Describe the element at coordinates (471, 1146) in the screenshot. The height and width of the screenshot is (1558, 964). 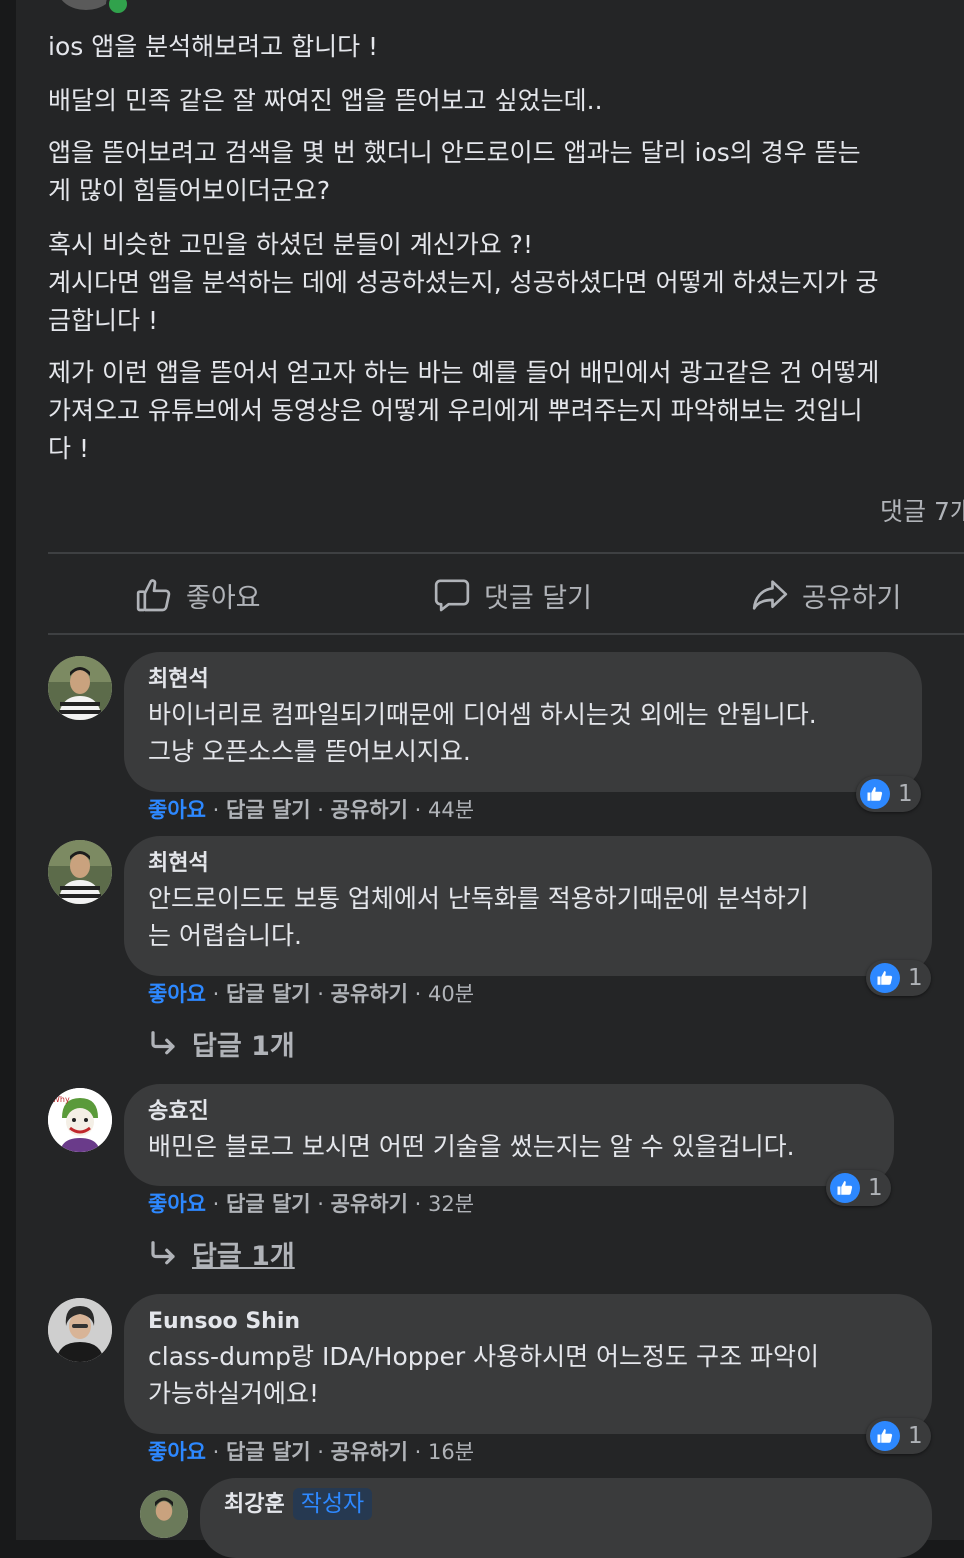
I see `comment-text-line: 배민은 블로그 보시면 어떤 기술을 썼는지는 알 수 있을겁니다.` at that location.